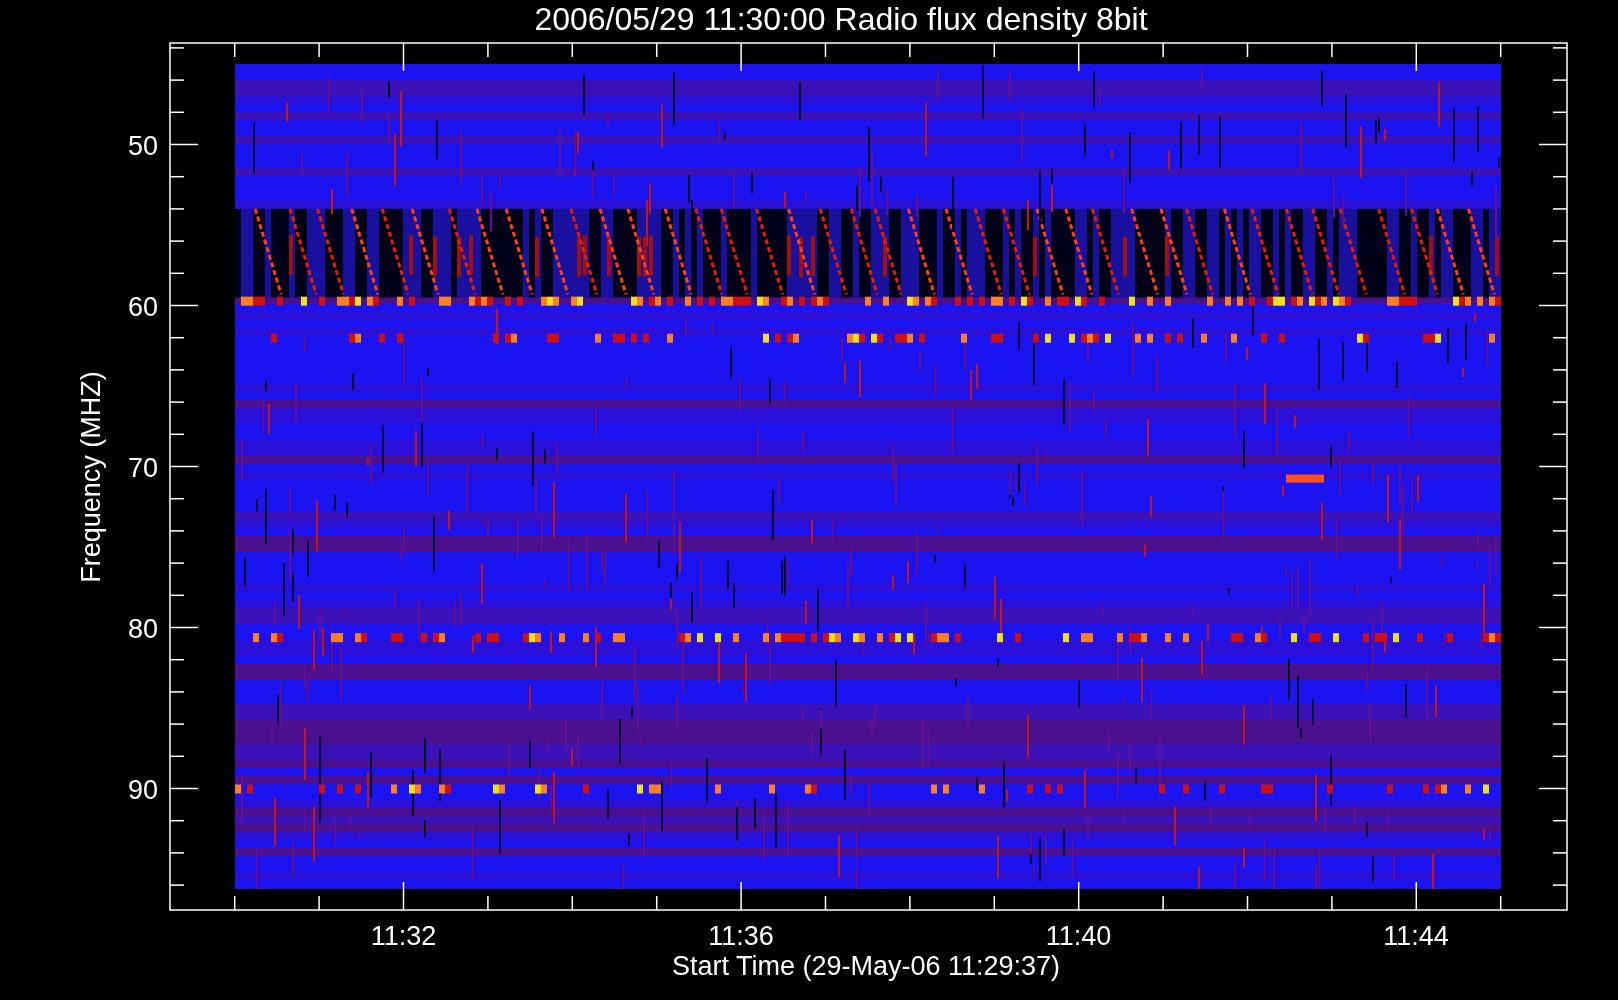 The width and height of the screenshot is (1618, 1000). Describe the element at coordinates (866, 966) in the screenshot. I see `x-axis-label: Start Time (29-May-06 11:29:37)` at that location.